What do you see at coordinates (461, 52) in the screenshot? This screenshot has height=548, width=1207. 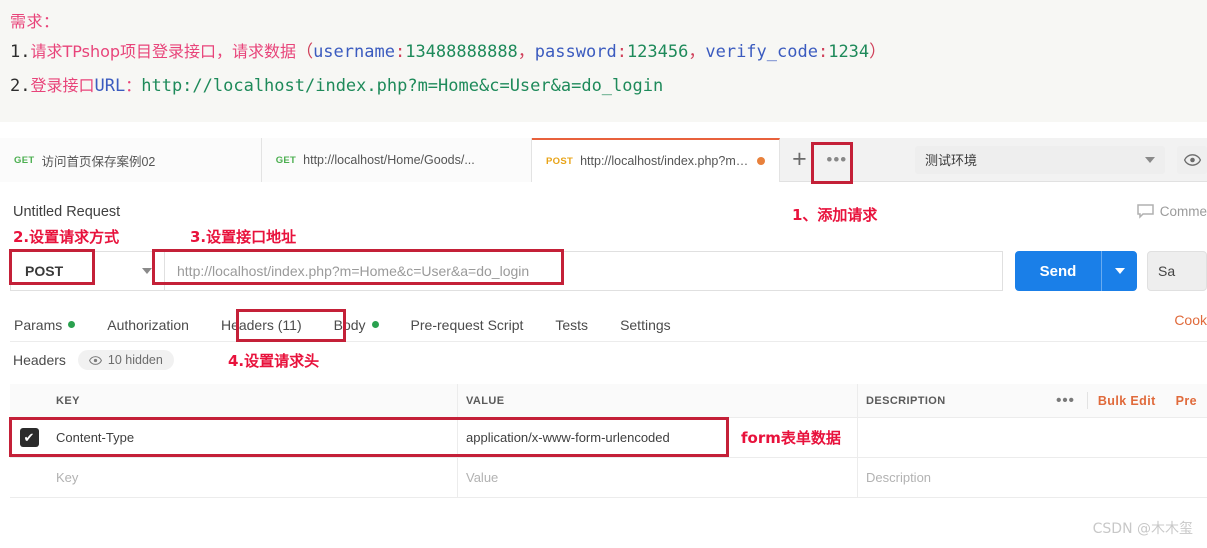 I see `line1-value-username: 13488888888` at bounding box center [461, 52].